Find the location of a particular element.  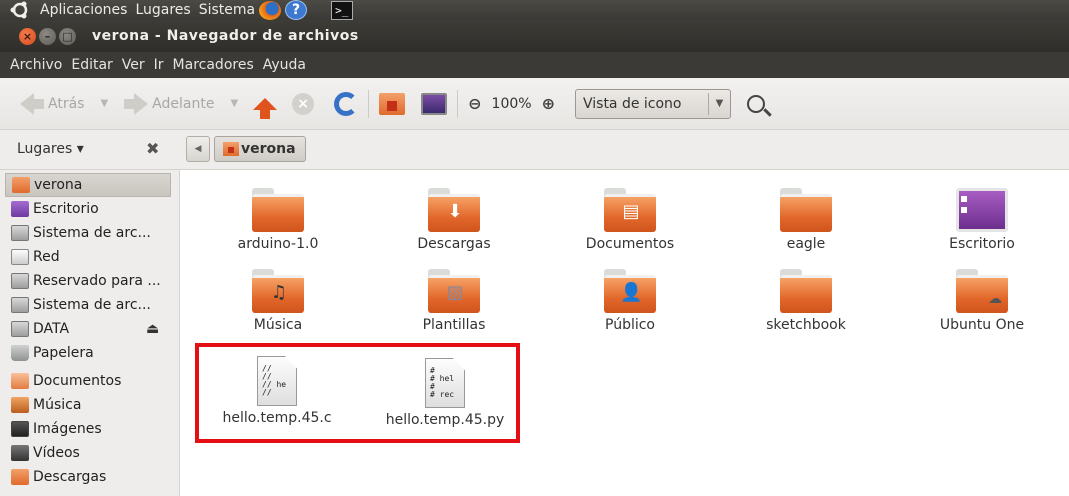

folder-label: Descargas is located at coordinates (454, 244).